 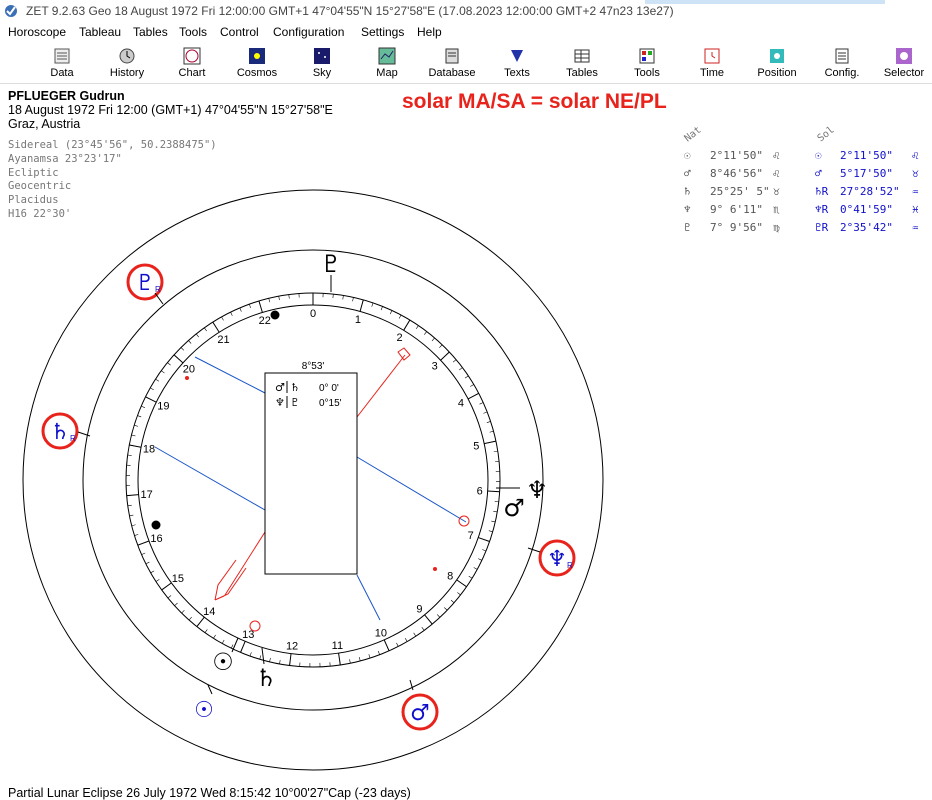 I want to click on texts-button: Texts, so click(x=517, y=64).